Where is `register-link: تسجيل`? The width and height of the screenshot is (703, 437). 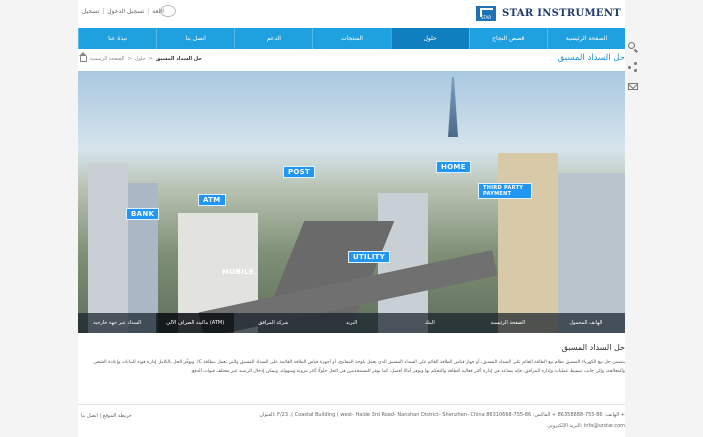
register-link: تسجيل is located at coordinates (90, 11).